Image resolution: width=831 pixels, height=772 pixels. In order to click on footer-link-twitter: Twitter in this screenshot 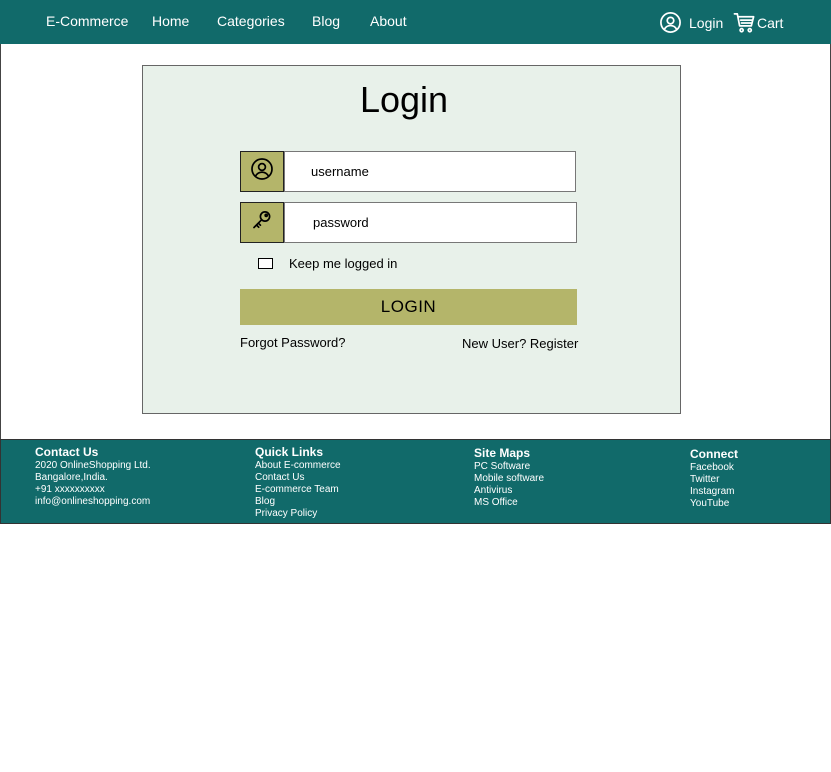, I will do `click(714, 480)`.